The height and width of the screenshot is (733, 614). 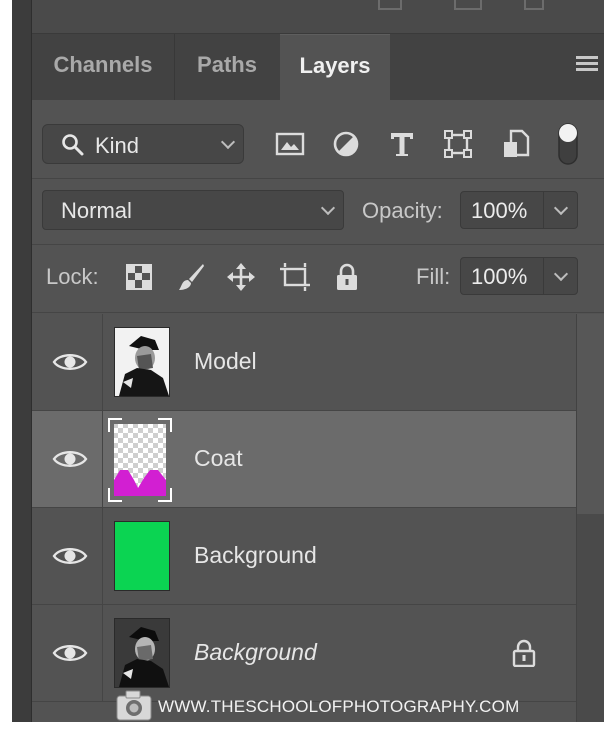 What do you see at coordinates (143, 144) in the screenshot?
I see `filter-kind-dropdown: Kind` at bounding box center [143, 144].